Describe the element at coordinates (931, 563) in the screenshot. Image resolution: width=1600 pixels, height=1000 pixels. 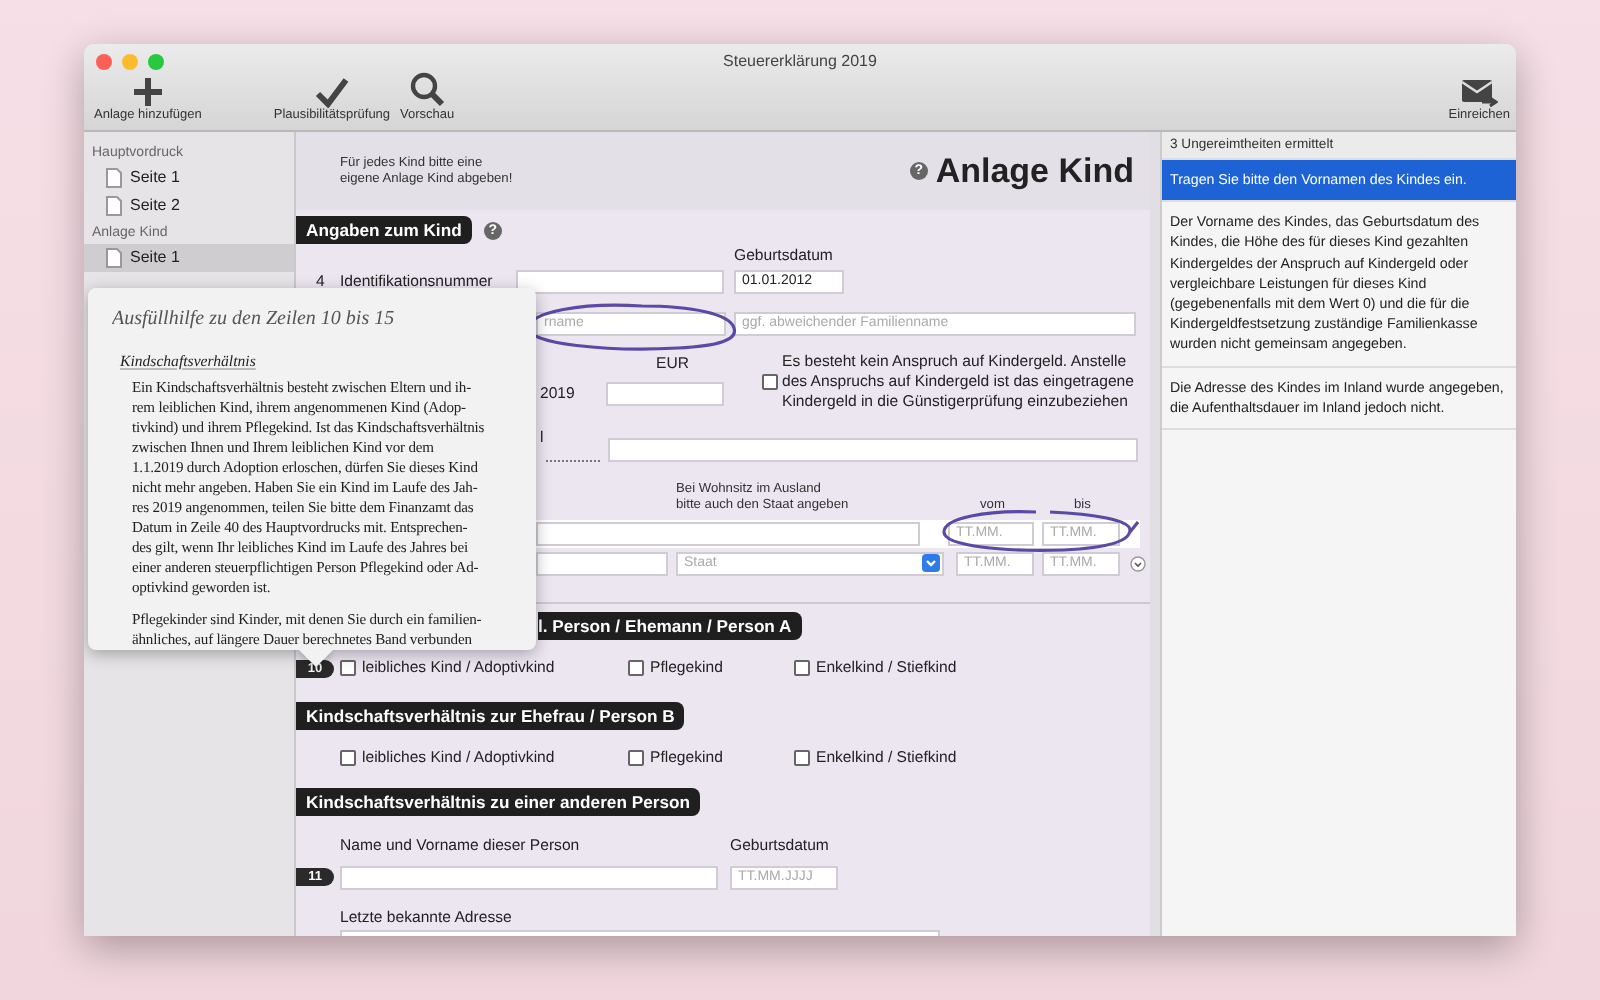
I see `chevron-icon` at that location.